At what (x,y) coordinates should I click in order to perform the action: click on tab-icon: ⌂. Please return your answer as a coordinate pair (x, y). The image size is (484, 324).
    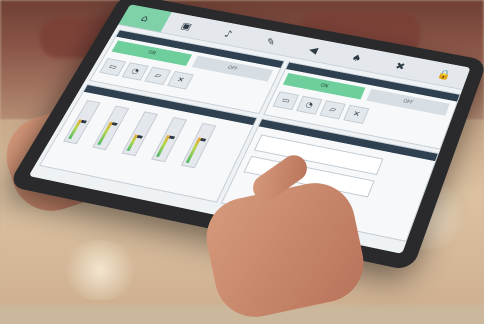
    Looking at the image, I should click on (144, 18).